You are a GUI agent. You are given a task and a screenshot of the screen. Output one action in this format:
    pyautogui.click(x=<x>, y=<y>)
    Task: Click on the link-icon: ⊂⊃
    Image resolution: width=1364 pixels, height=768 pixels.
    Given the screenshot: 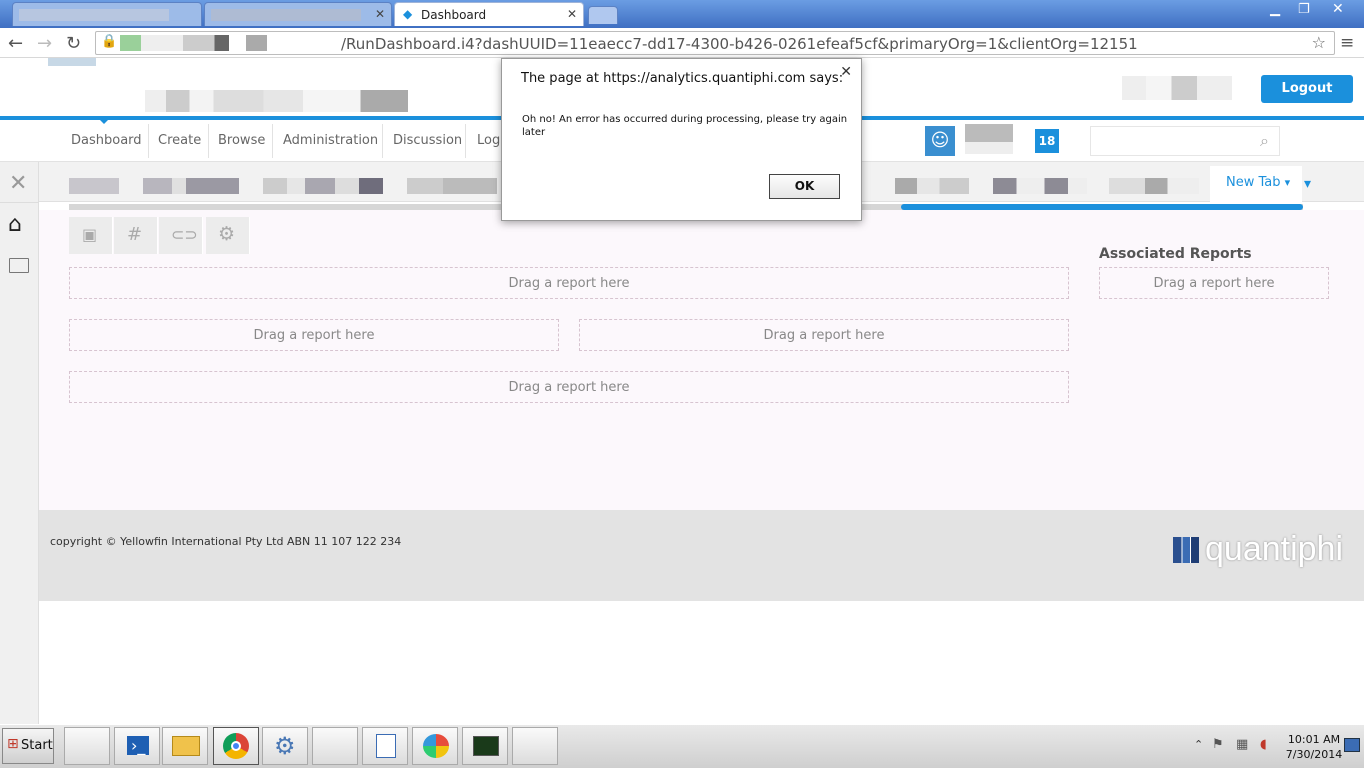 What is the action you would take?
    pyautogui.click(x=184, y=234)
    